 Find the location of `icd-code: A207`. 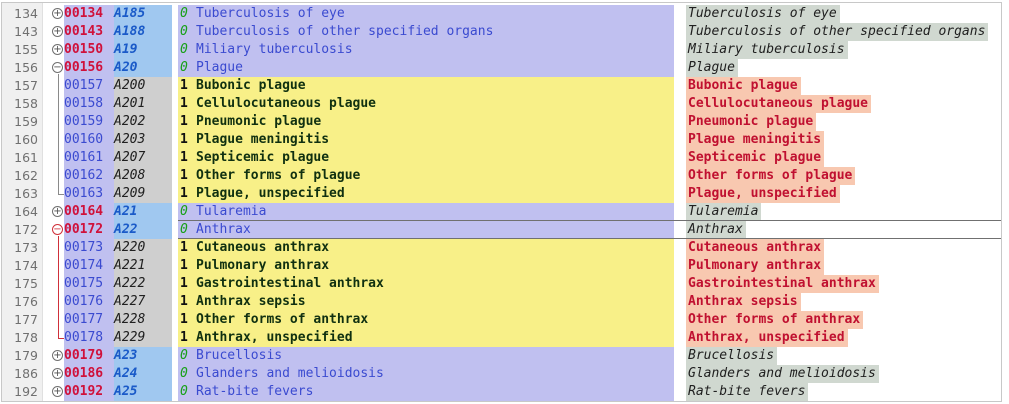

icd-code: A207 is located at coordinates (143, 158).